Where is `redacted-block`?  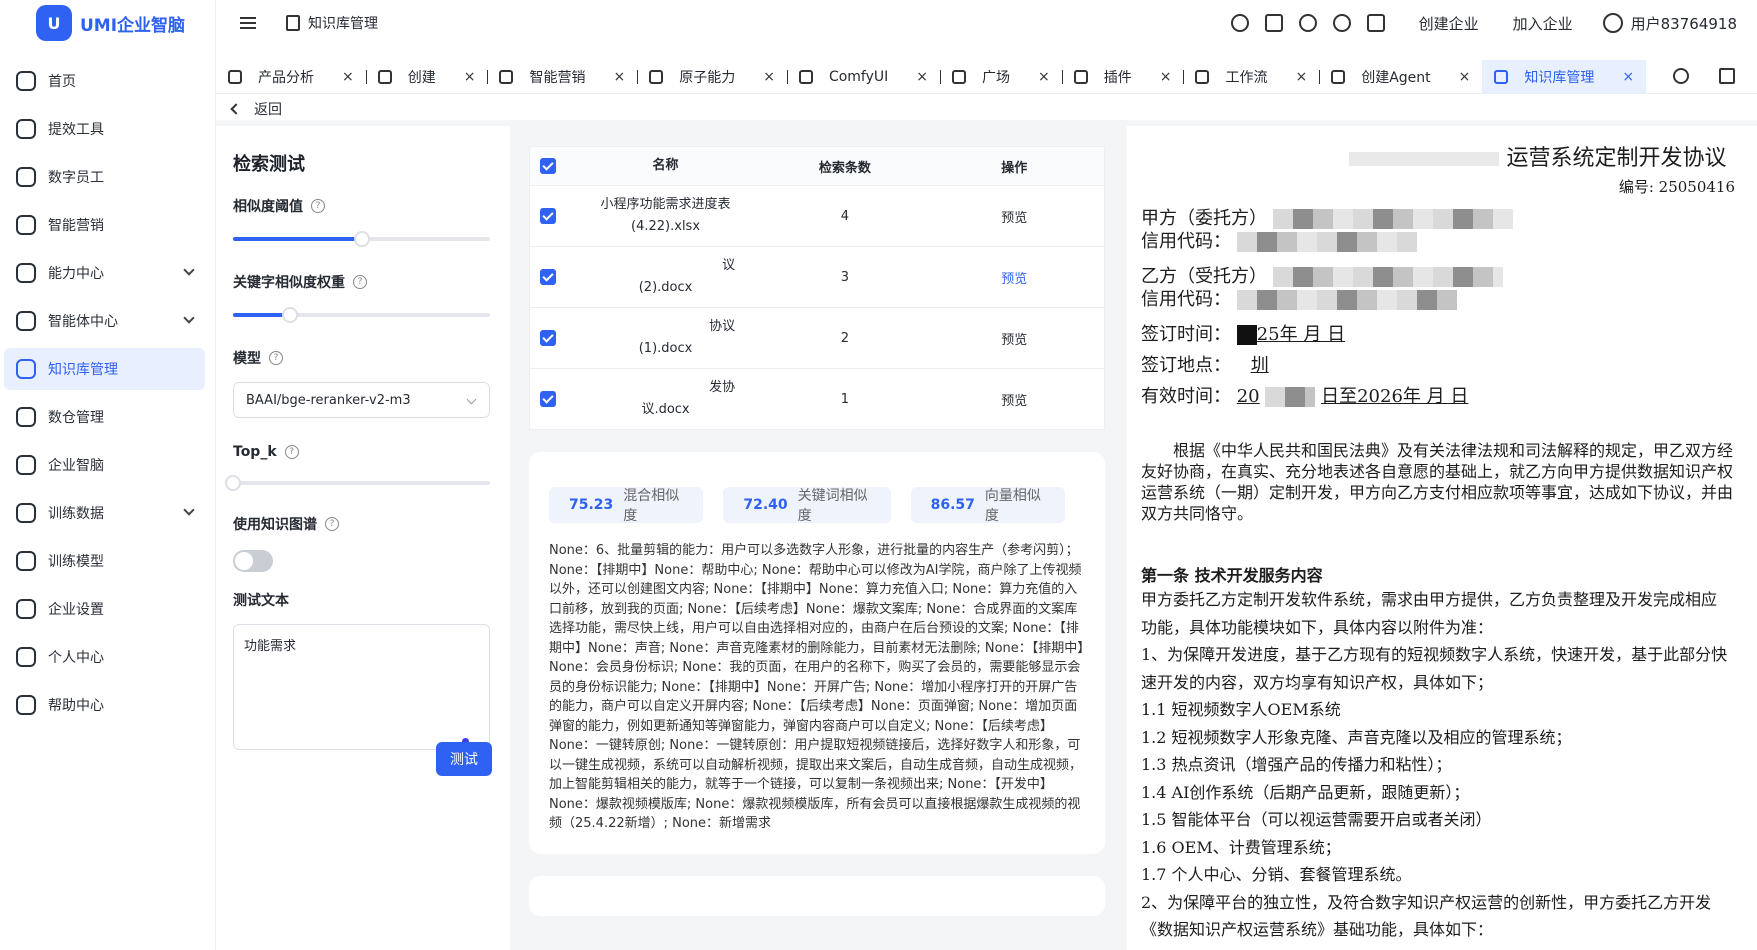
redacted-block is located at coordinates (1246, 335).